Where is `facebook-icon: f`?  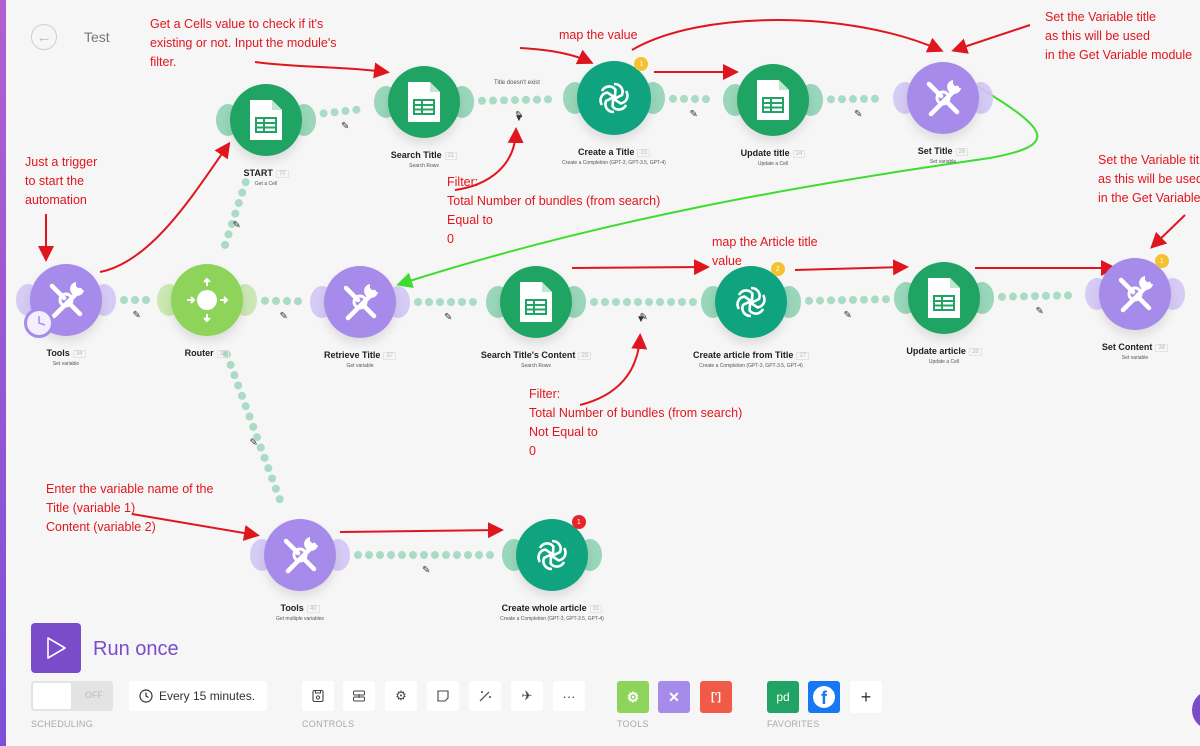
facebook-icon: f is located at coordinates (824, 697).